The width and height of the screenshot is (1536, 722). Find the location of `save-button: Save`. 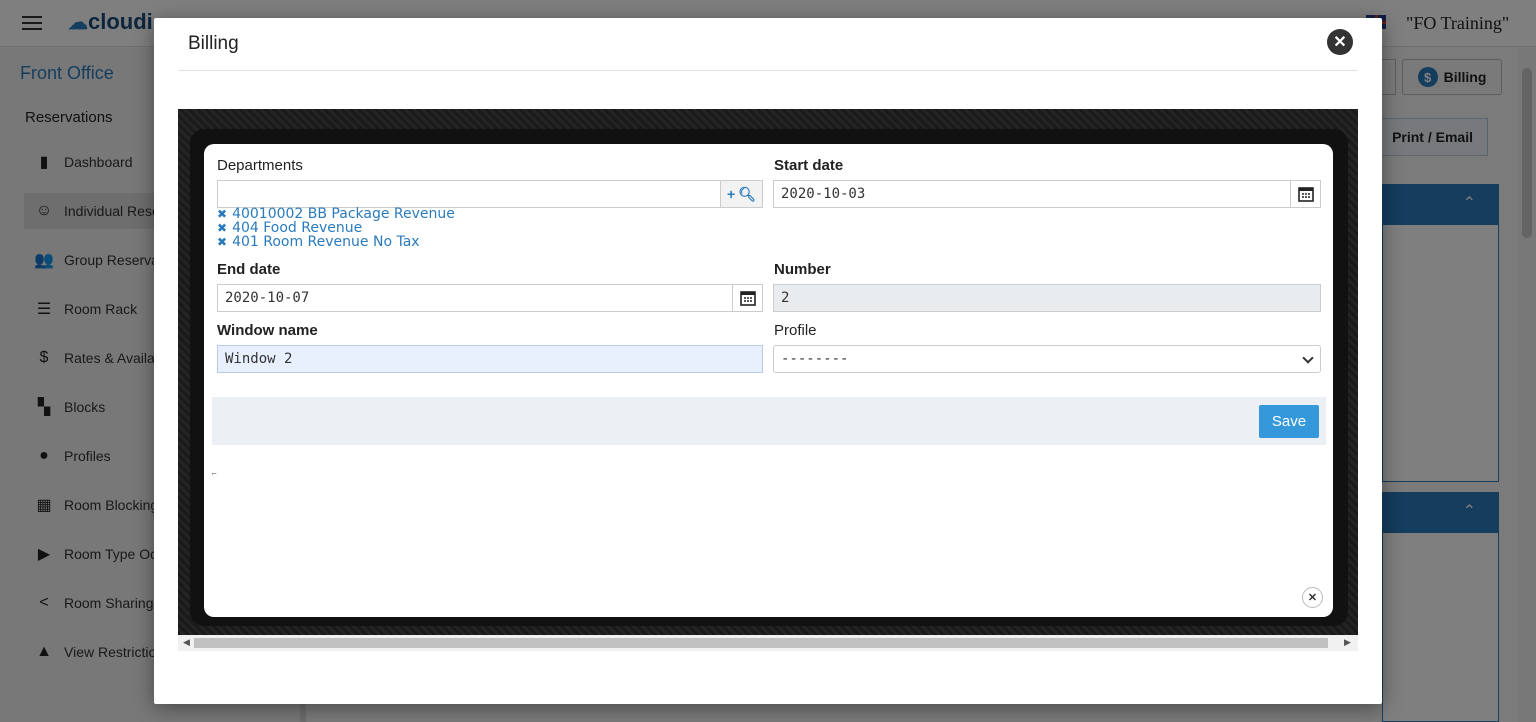

save-button: Save is located at coordinates (1289, 421).